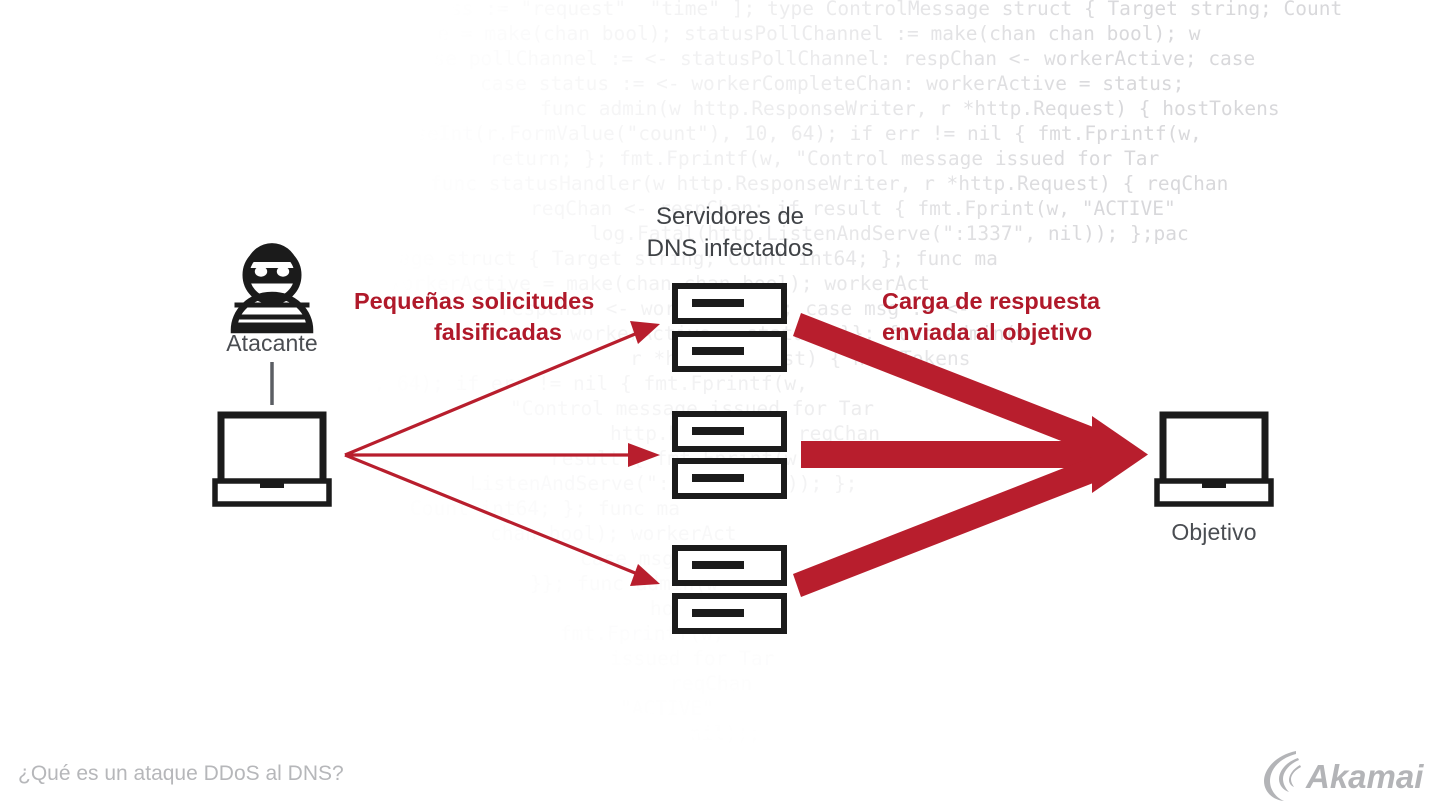 This screenshot has height=810, width=1440. What do you see at coordinates (1022, 317) in the screenshot?
I see `response-payload-label: Carga de respuesta enviada al objetivo` at bounding box center [1022, 317].